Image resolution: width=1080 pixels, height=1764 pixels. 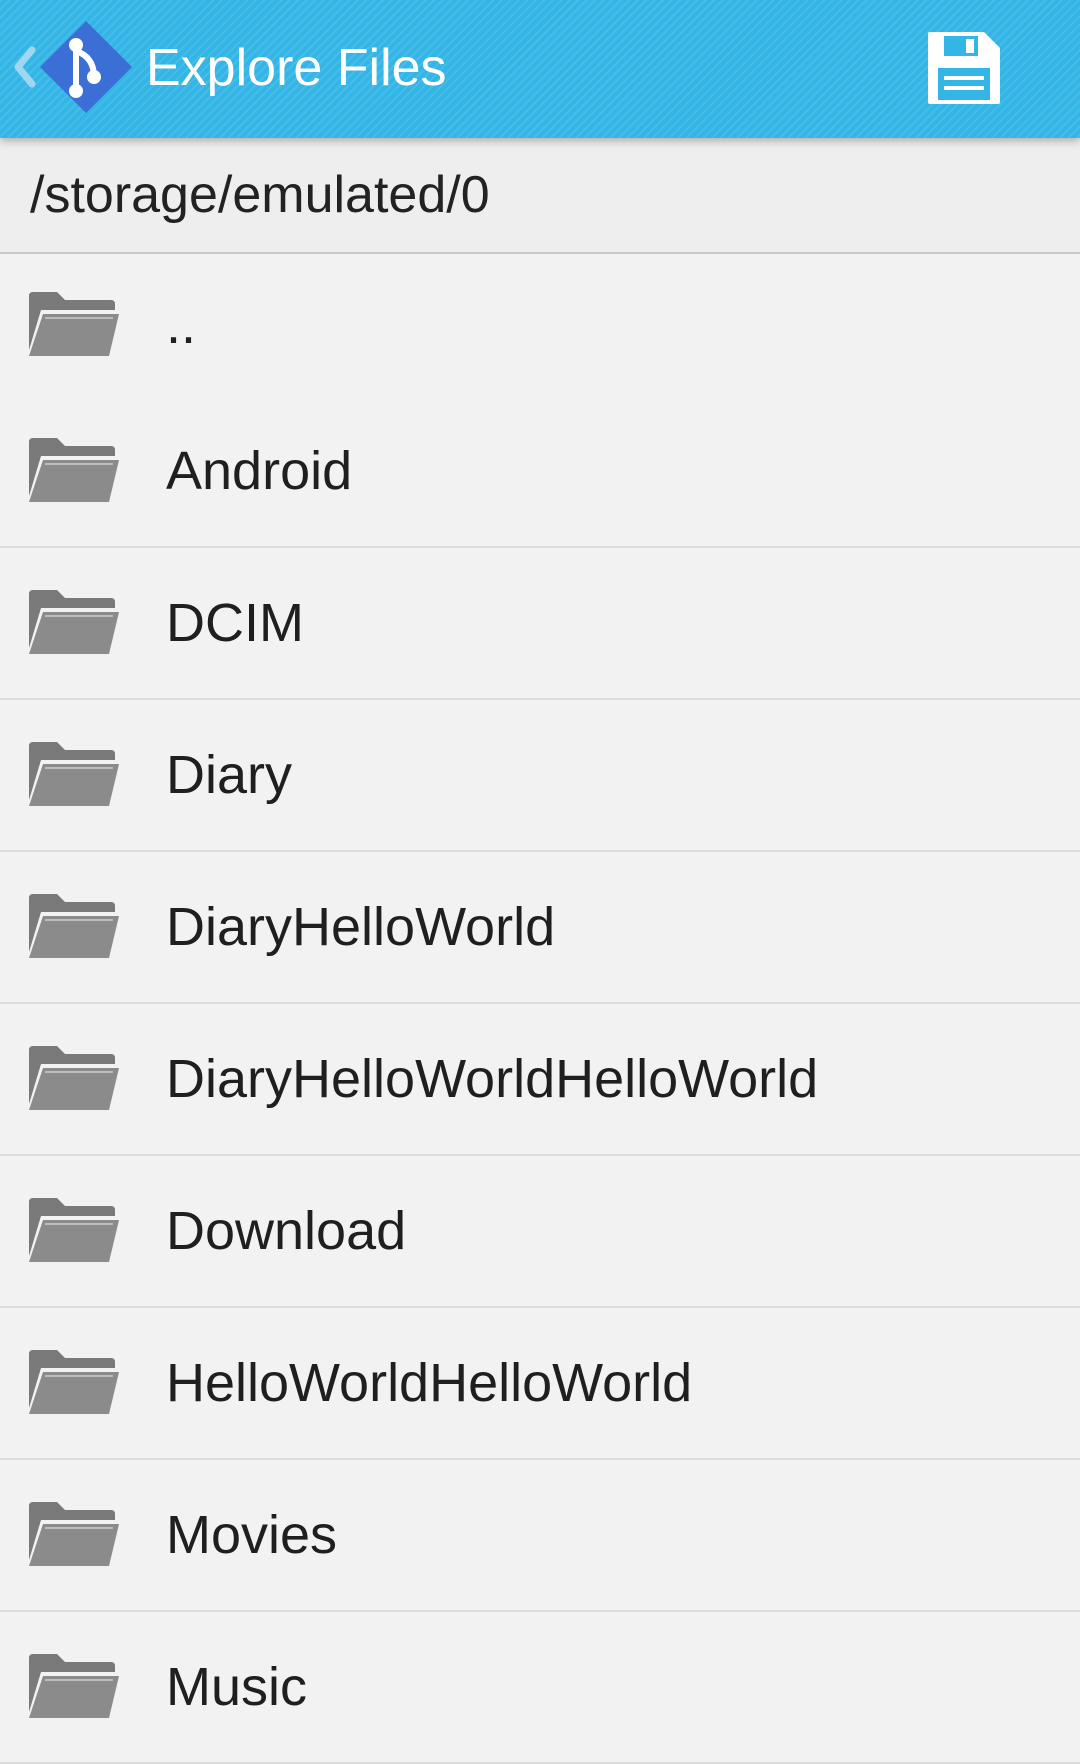 I want to click on list-item: Diary, so click(x=540, y=776).